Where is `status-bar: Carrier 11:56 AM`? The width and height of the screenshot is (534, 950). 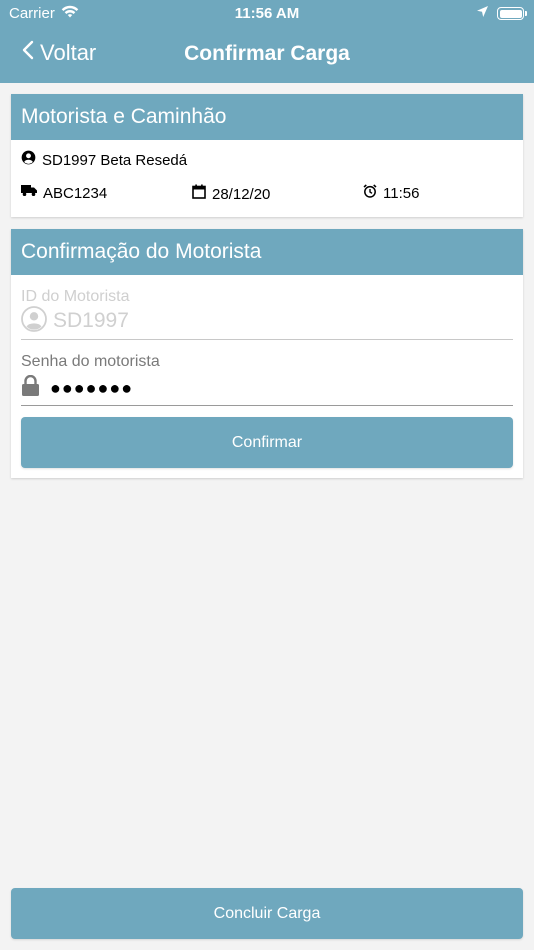
status-bar: Carrier 11:56 AM is located at coordinates (267, 14).